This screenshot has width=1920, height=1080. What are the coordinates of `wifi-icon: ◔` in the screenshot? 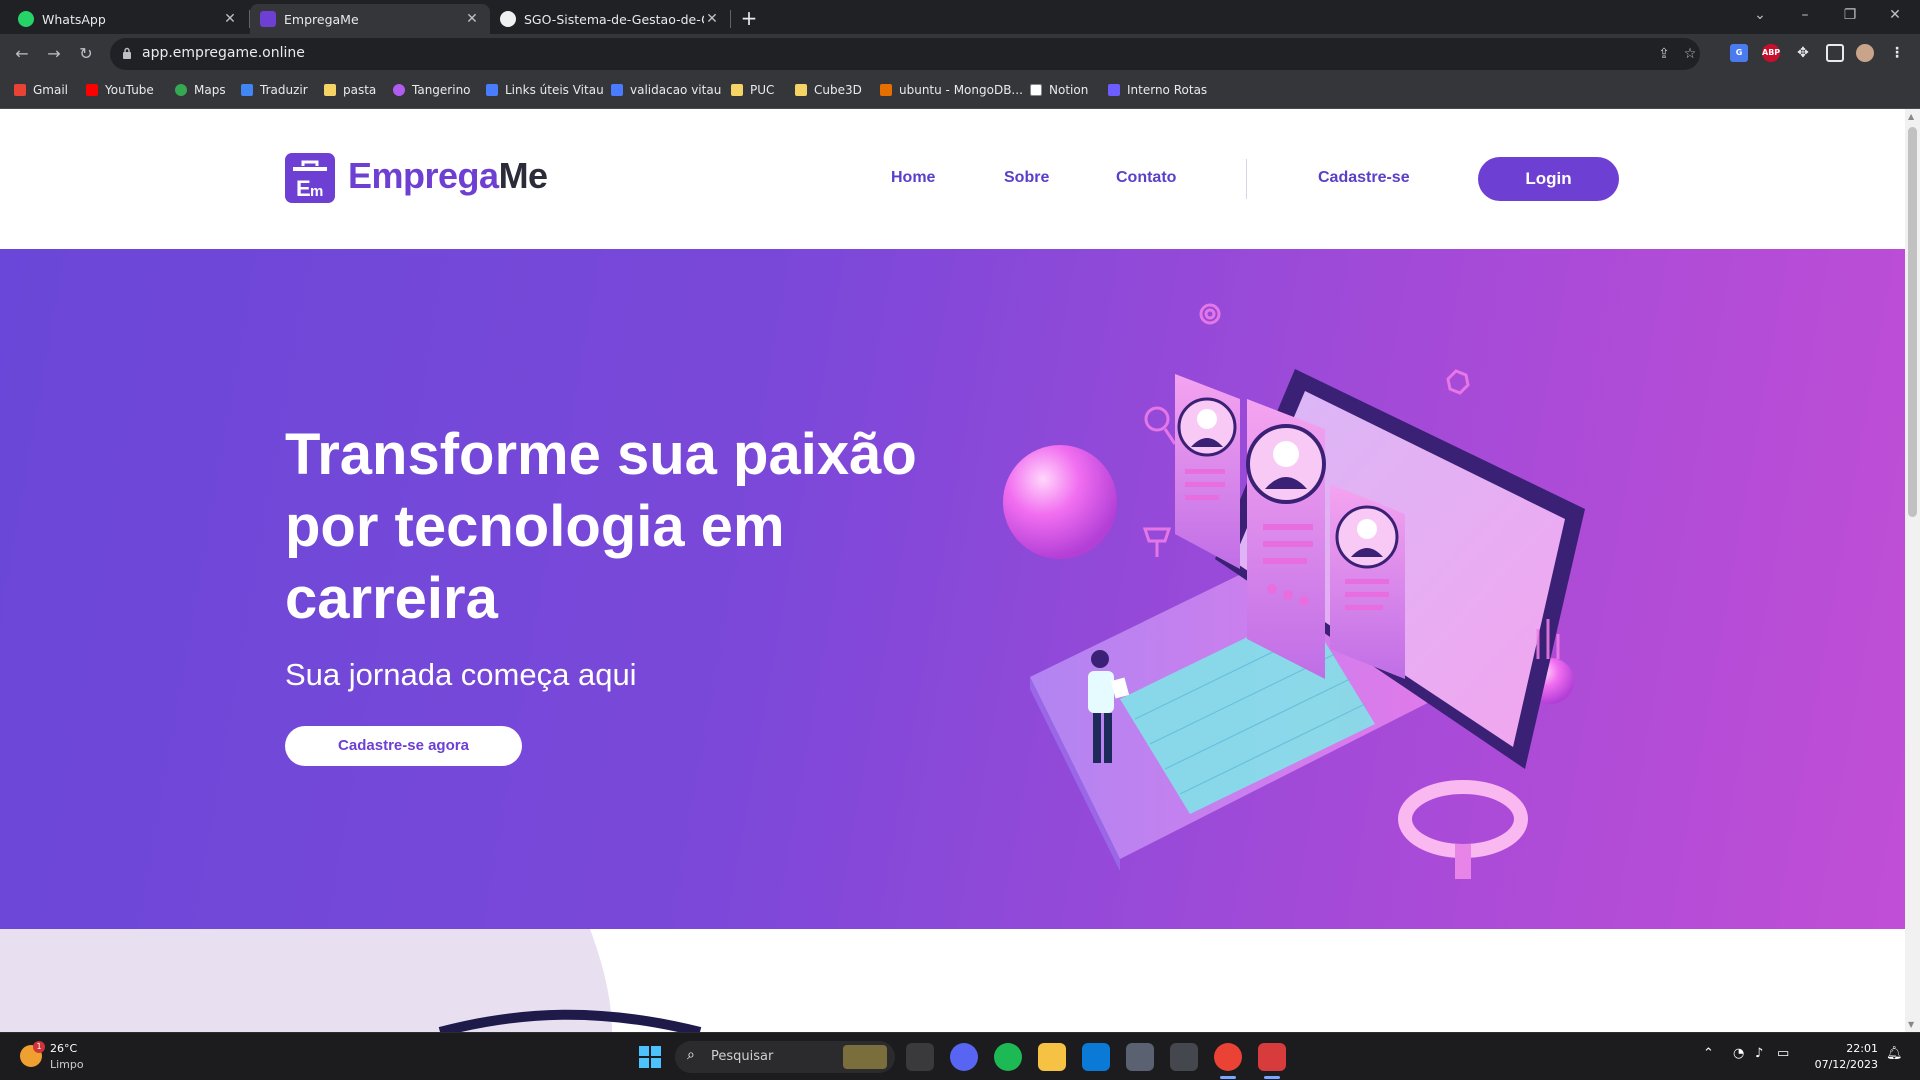 It's located at (1738, 1053).